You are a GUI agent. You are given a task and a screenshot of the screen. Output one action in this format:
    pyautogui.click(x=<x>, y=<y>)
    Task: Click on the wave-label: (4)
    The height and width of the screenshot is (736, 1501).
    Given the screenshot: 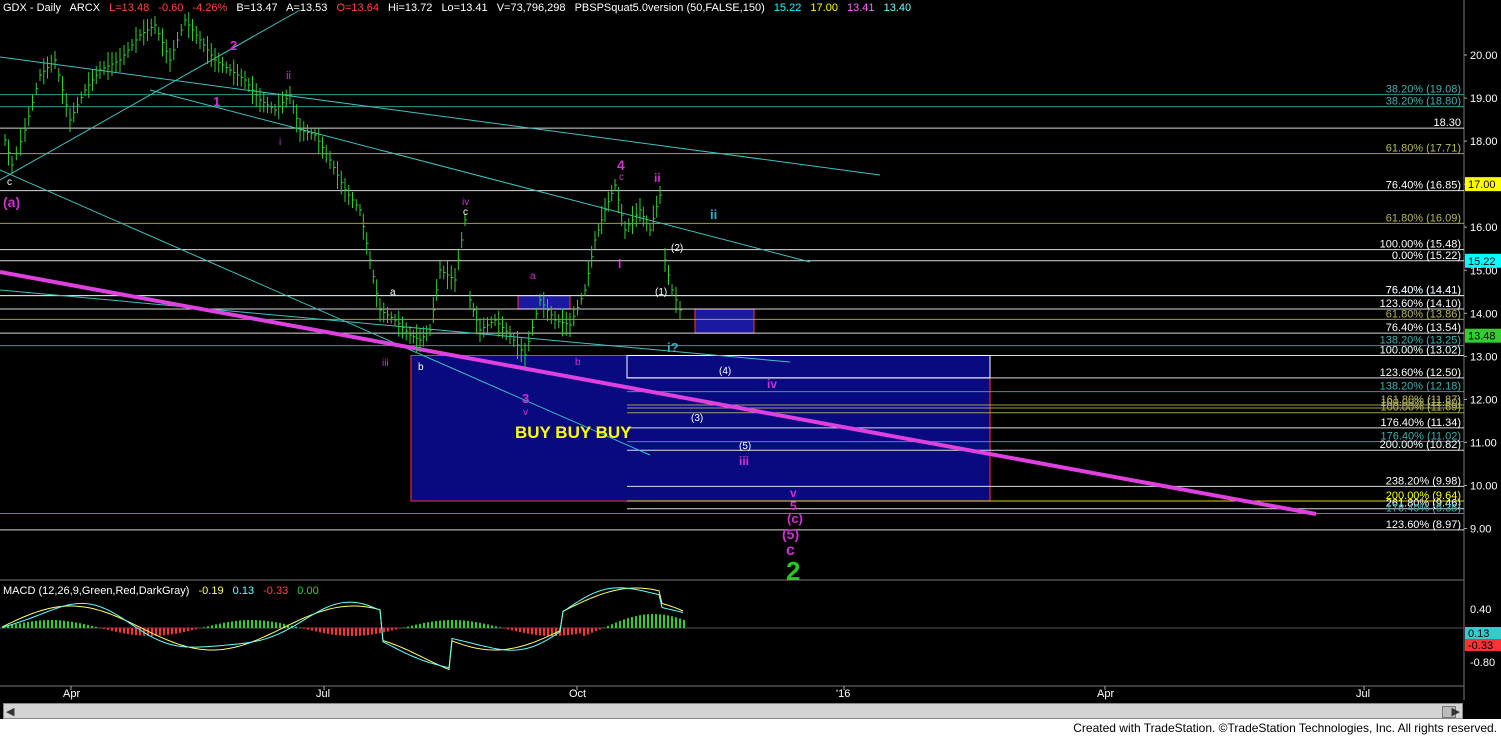 What is the action you would take?
    pyautogui.click(x=725, y=371)
    